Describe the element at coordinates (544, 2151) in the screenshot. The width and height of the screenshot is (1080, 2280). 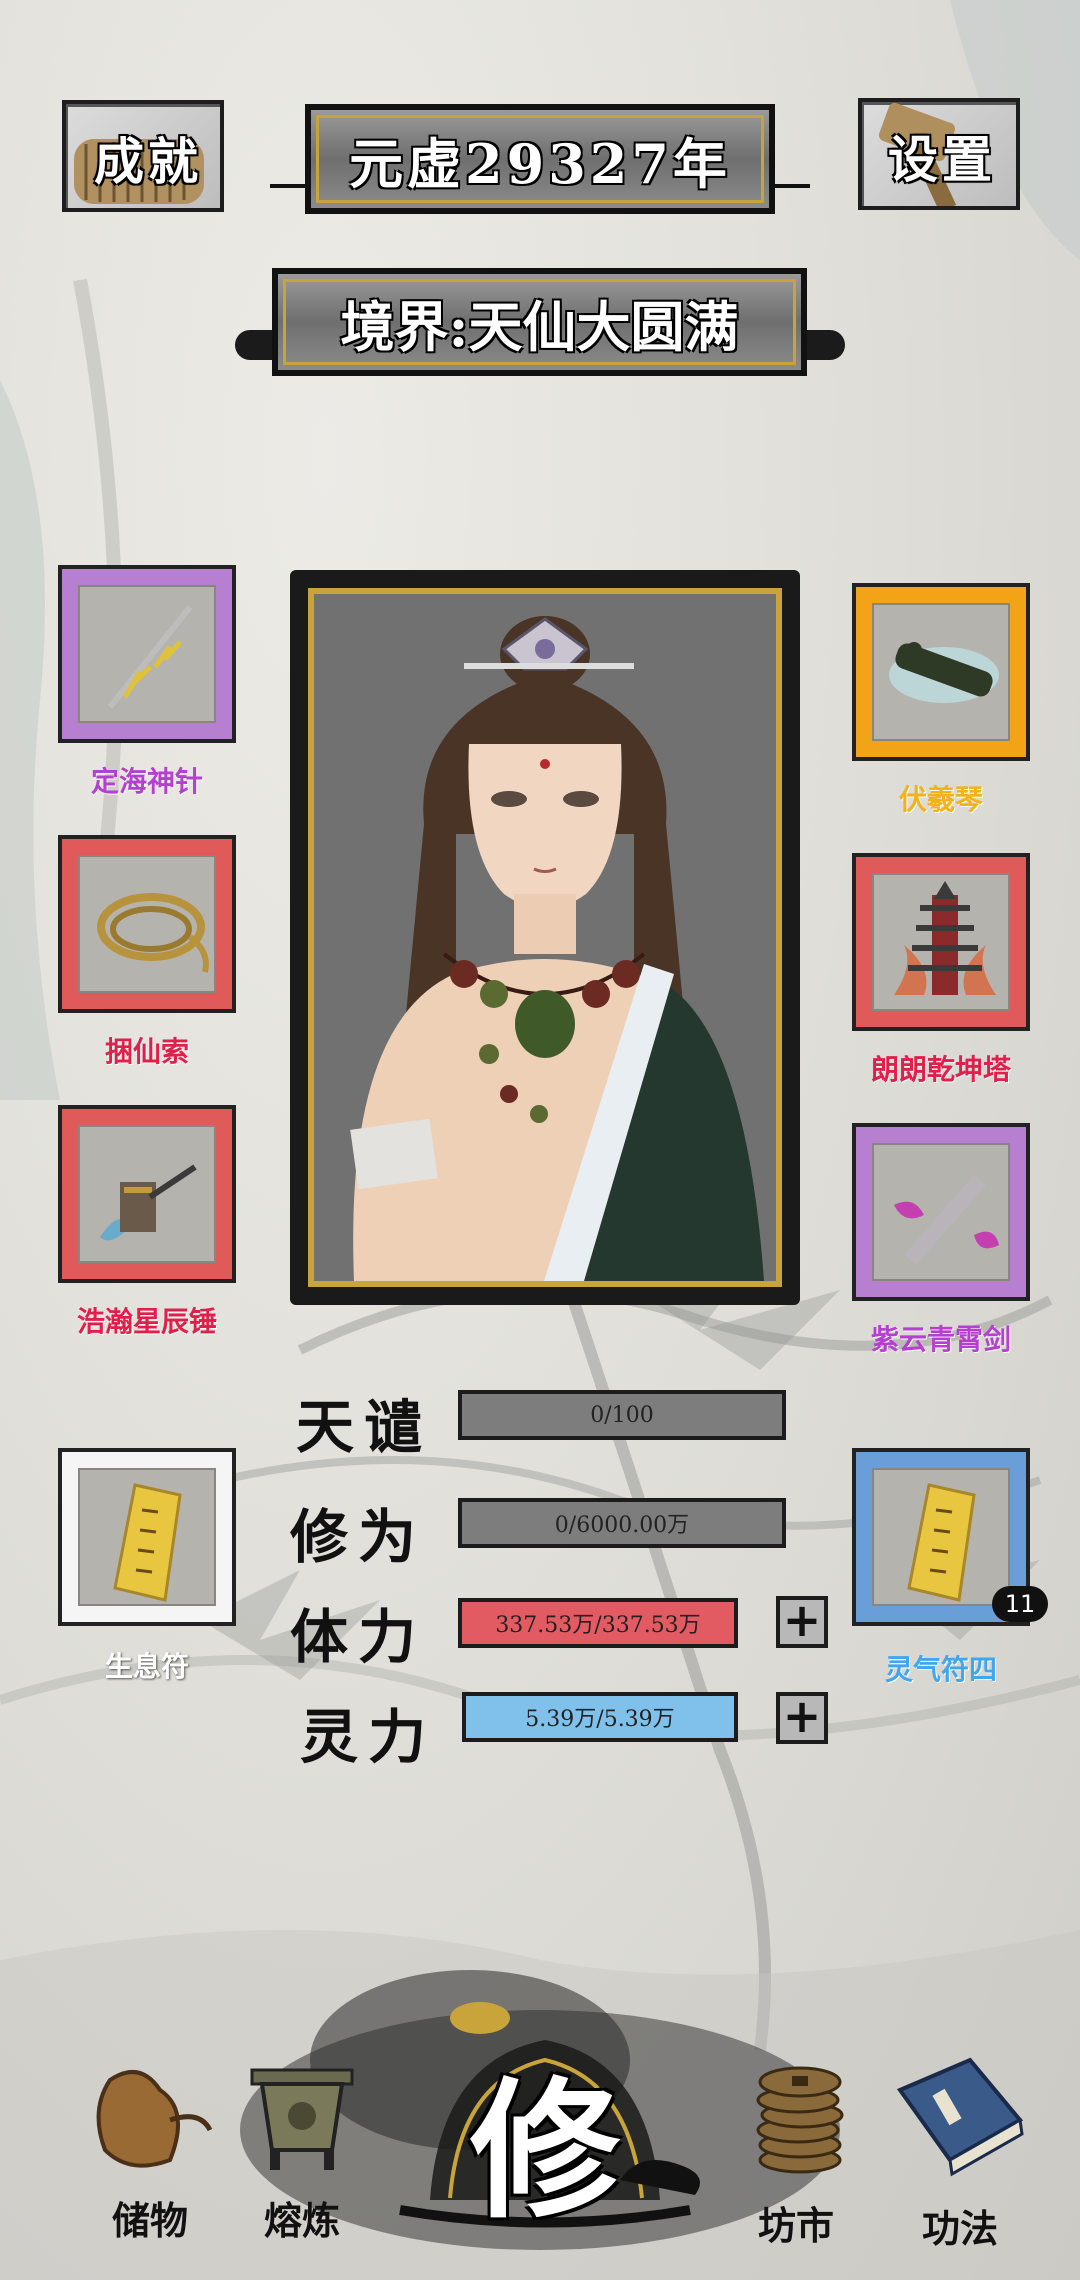
I see `nav-cultivate-label: 修` at that location.